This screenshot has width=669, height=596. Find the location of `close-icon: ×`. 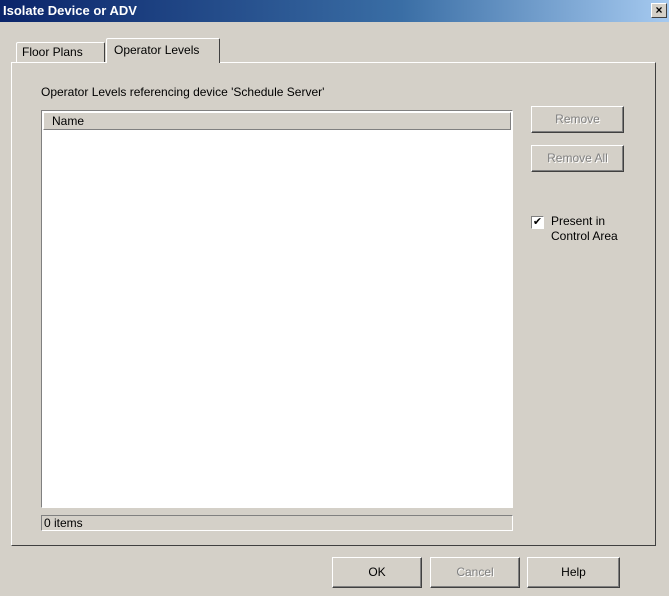

close-icon: × is located at coordinates (659, 10).